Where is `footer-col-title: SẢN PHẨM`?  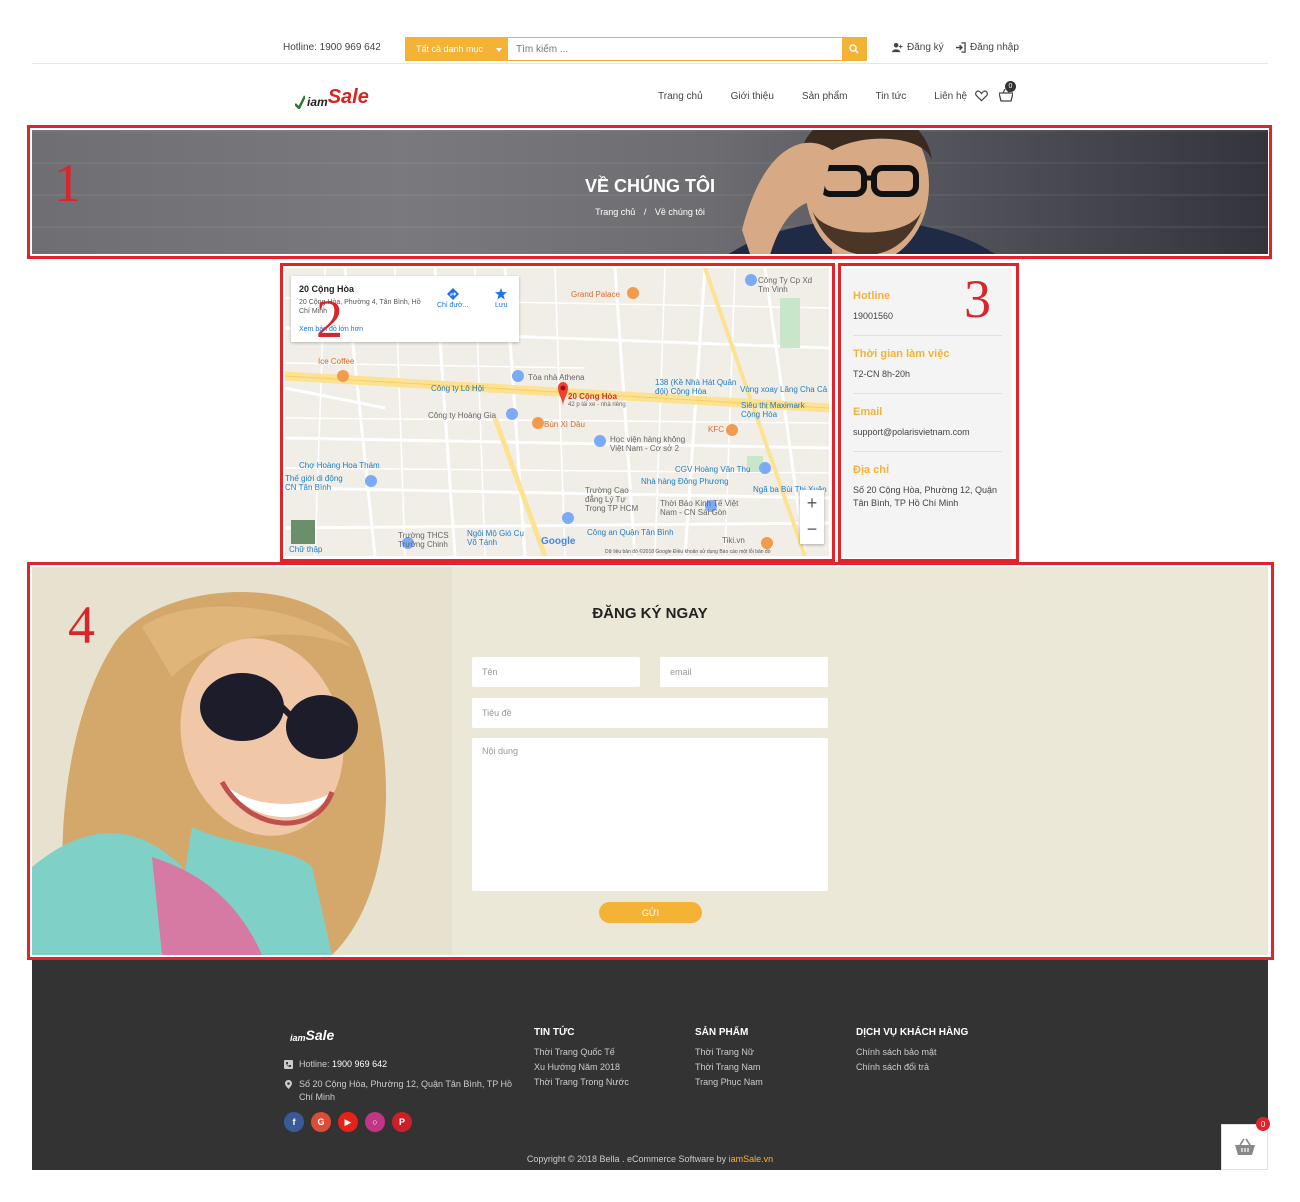
footer-col-title: SẢN PHẨM is located at coordinates (722, 1032).